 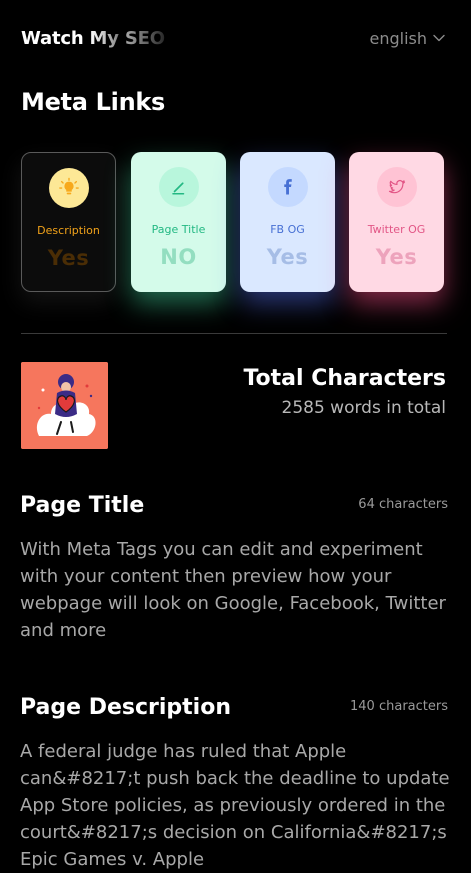 I want to click on illustration-image, so click(x=64, y=405).